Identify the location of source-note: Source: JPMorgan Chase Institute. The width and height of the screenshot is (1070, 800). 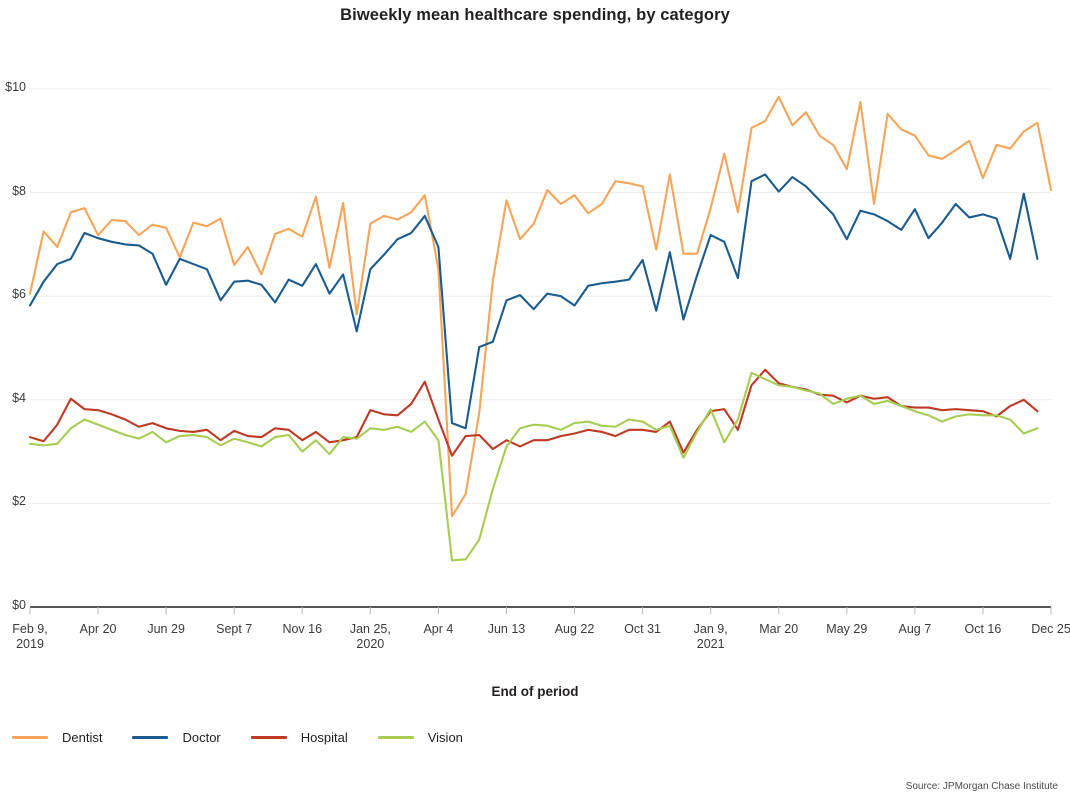
(981, 786).